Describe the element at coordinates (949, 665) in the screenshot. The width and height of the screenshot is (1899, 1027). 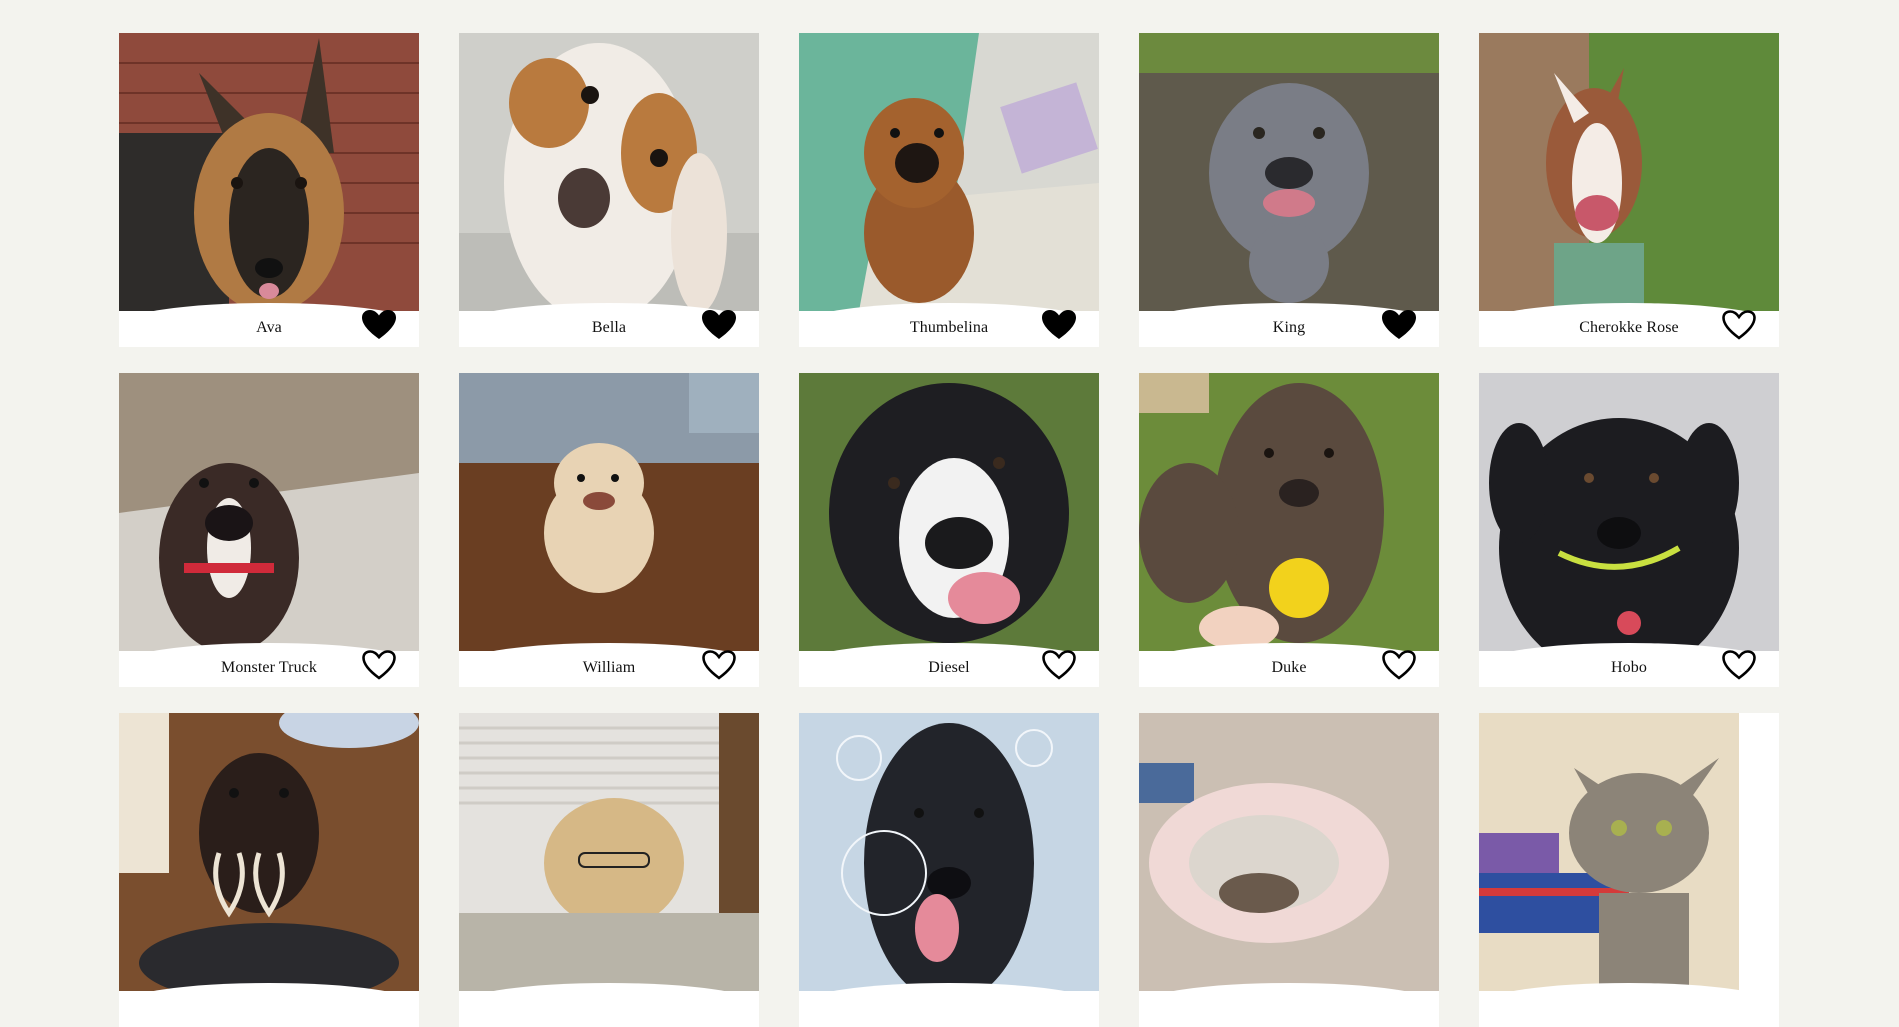
I see `pet-caption: Diesel` at that location.